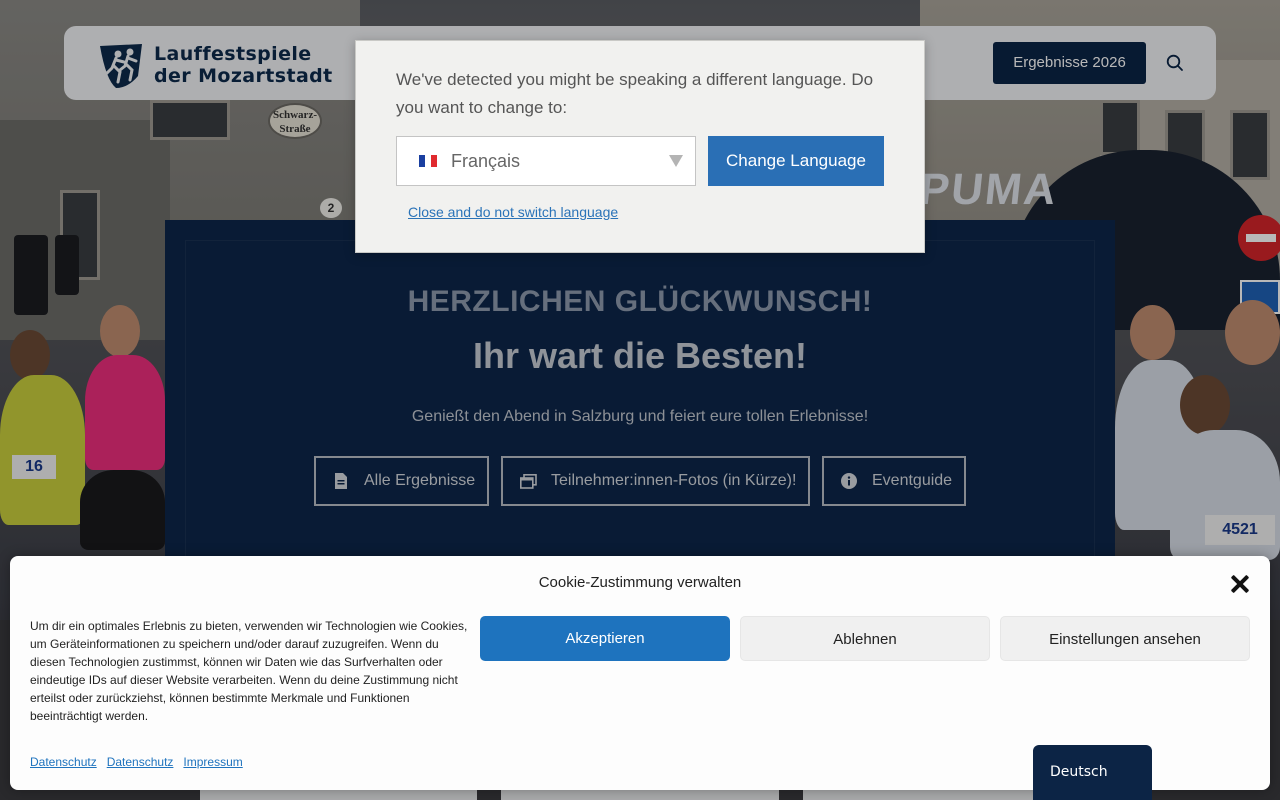 Image resolution: width=1280 pixels, height=800 pixels. Describe the element at coordinates (140, 762) in the screenshot. I see `privacy-link-2: Datenschutz` at that location.